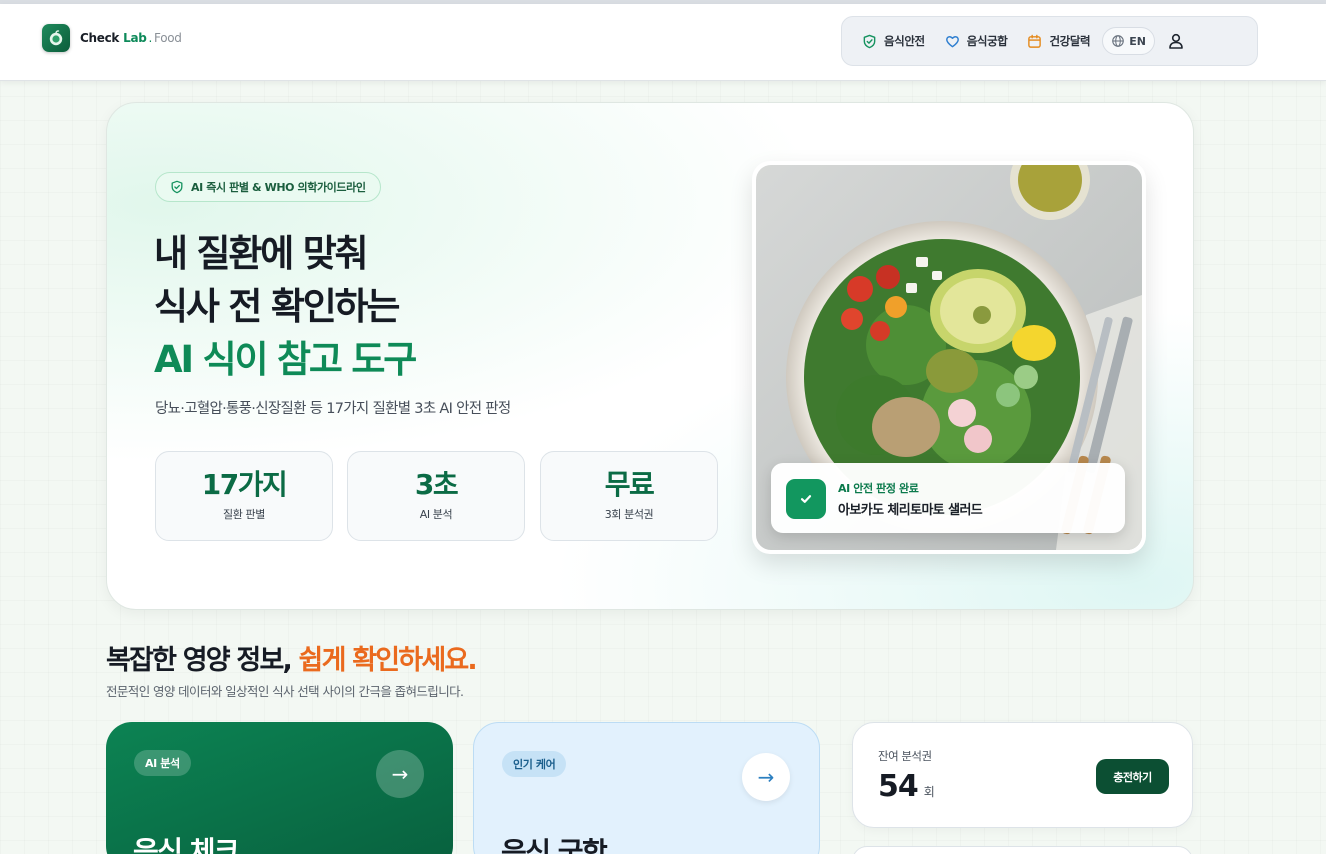  I want to click on credit-count: 54, so click(898, 786).